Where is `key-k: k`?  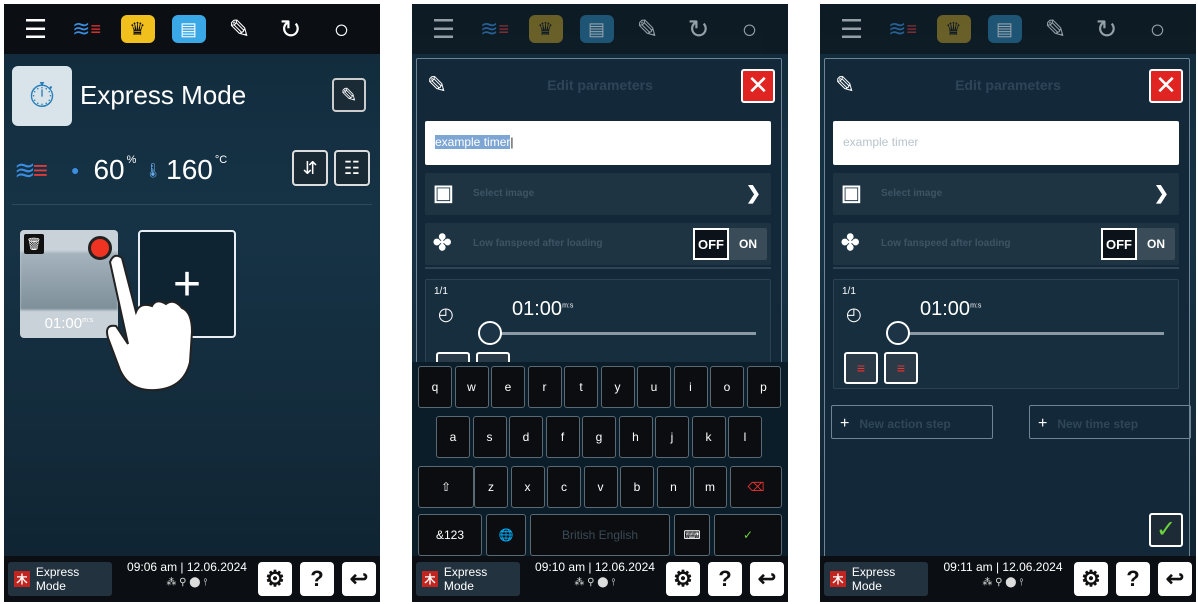 key-k: k is located at coordinates (708, 437).